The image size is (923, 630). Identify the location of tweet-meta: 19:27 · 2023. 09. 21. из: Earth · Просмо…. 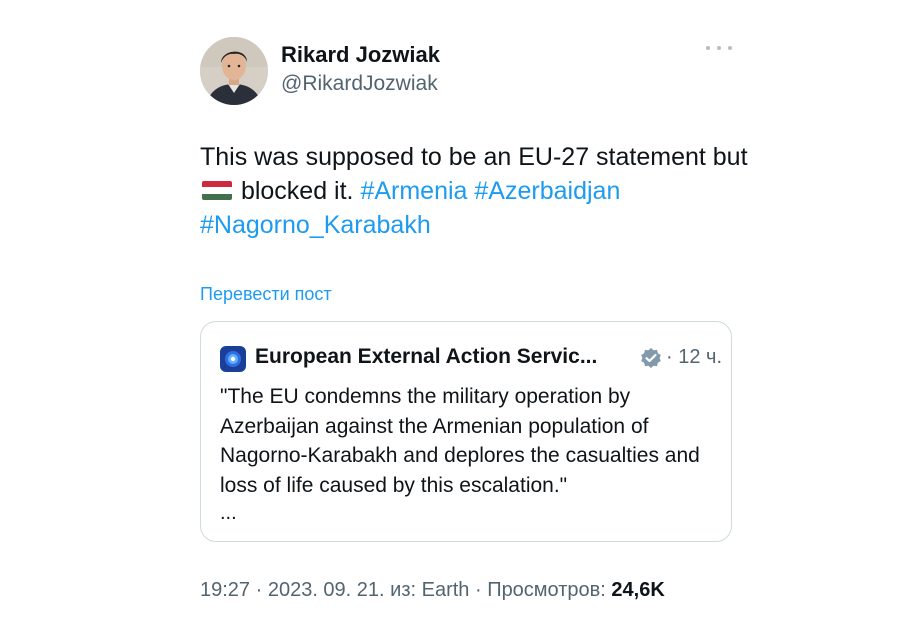
(432, 590).